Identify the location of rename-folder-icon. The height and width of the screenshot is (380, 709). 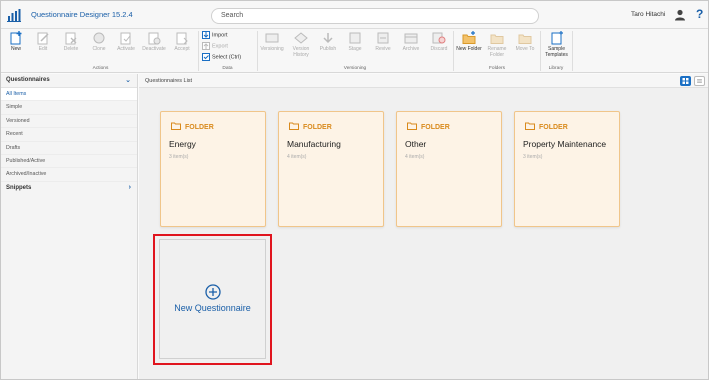
(497, 39).